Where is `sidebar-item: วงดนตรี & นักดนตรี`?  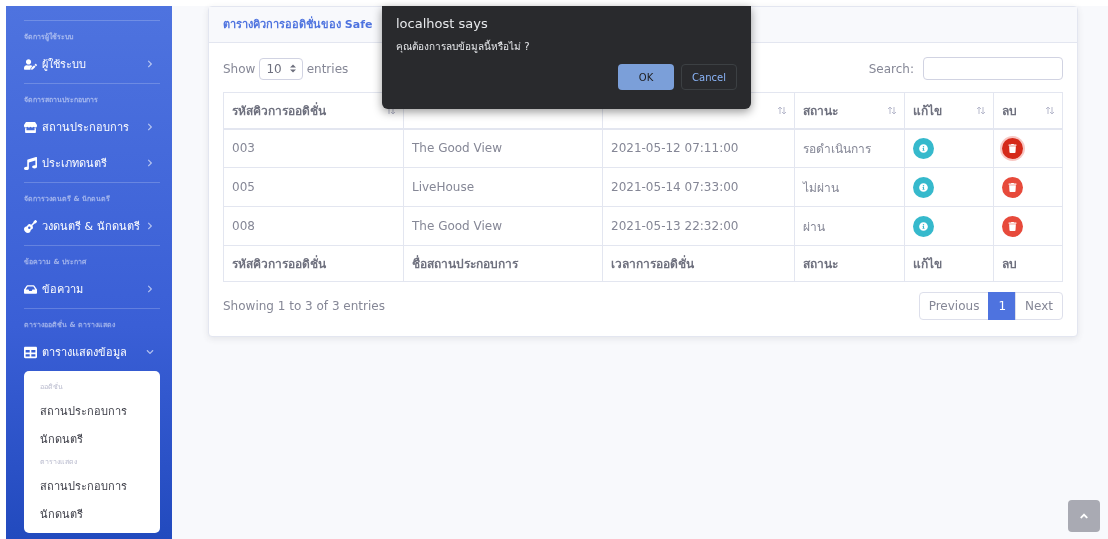 sidebar-item: วงดนตรี & นักดนตรี is located at coordinates (89, 227).